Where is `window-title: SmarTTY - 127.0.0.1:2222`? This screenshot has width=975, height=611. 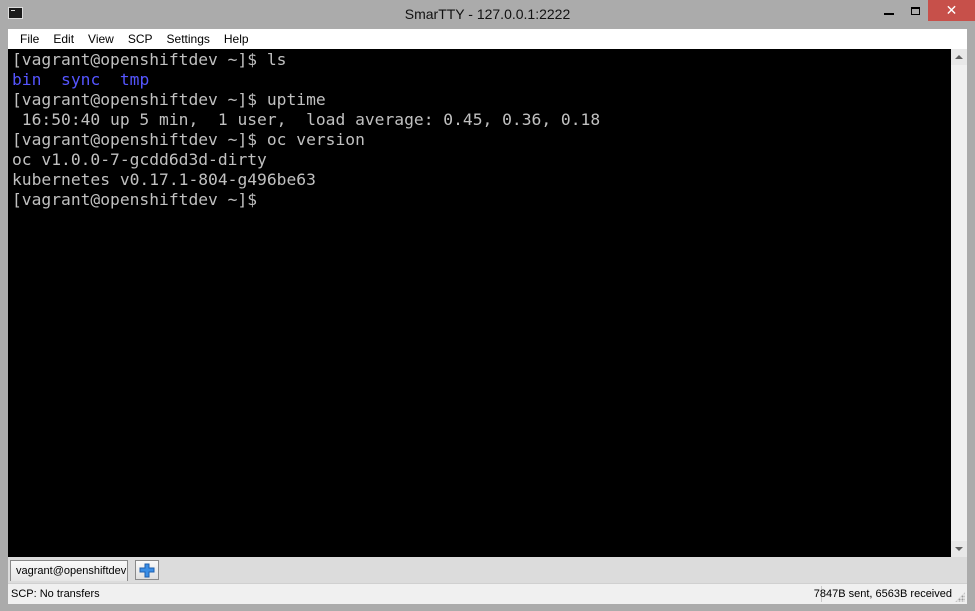
window-title: SmarTTY - 127.0.0.1:2222 is located at coordinates (487, 14).